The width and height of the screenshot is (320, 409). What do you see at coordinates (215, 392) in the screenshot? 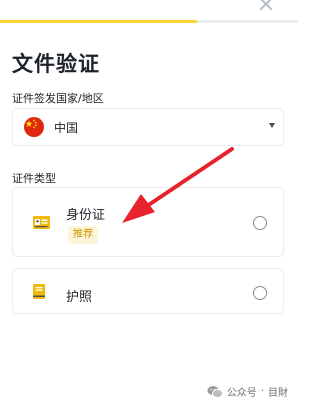
I see `wechat-icon` at bounding box center [215, 392].